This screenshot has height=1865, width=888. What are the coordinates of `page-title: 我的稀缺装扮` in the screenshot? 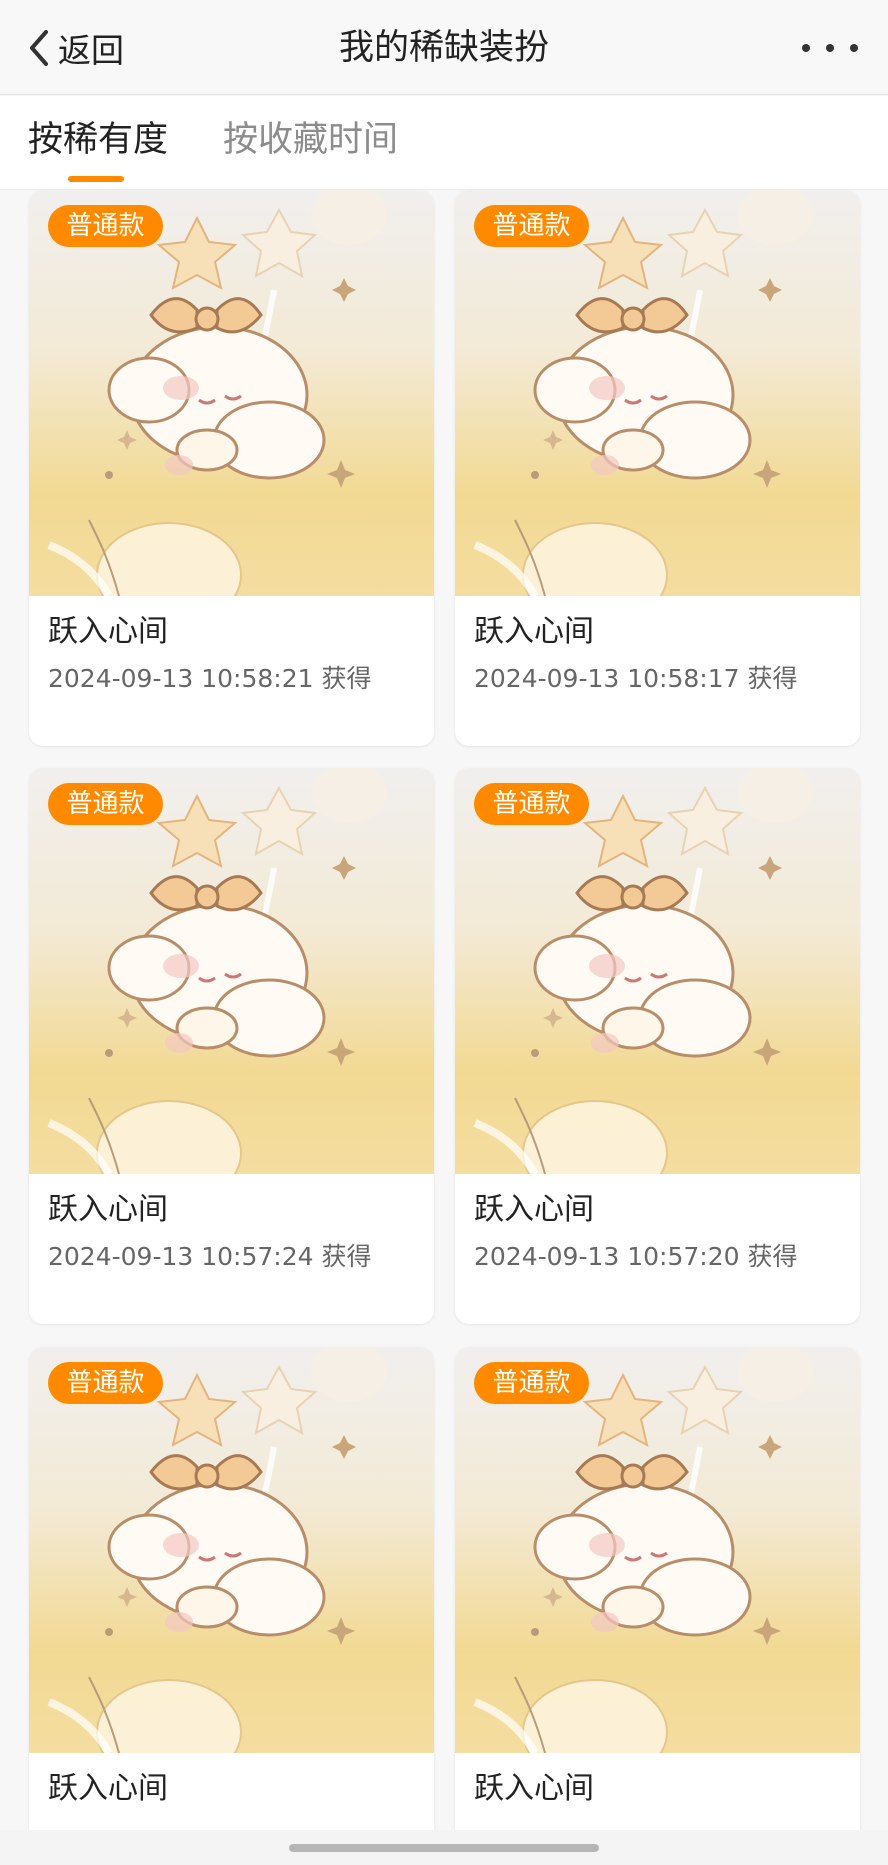 It's located at (443, 48).